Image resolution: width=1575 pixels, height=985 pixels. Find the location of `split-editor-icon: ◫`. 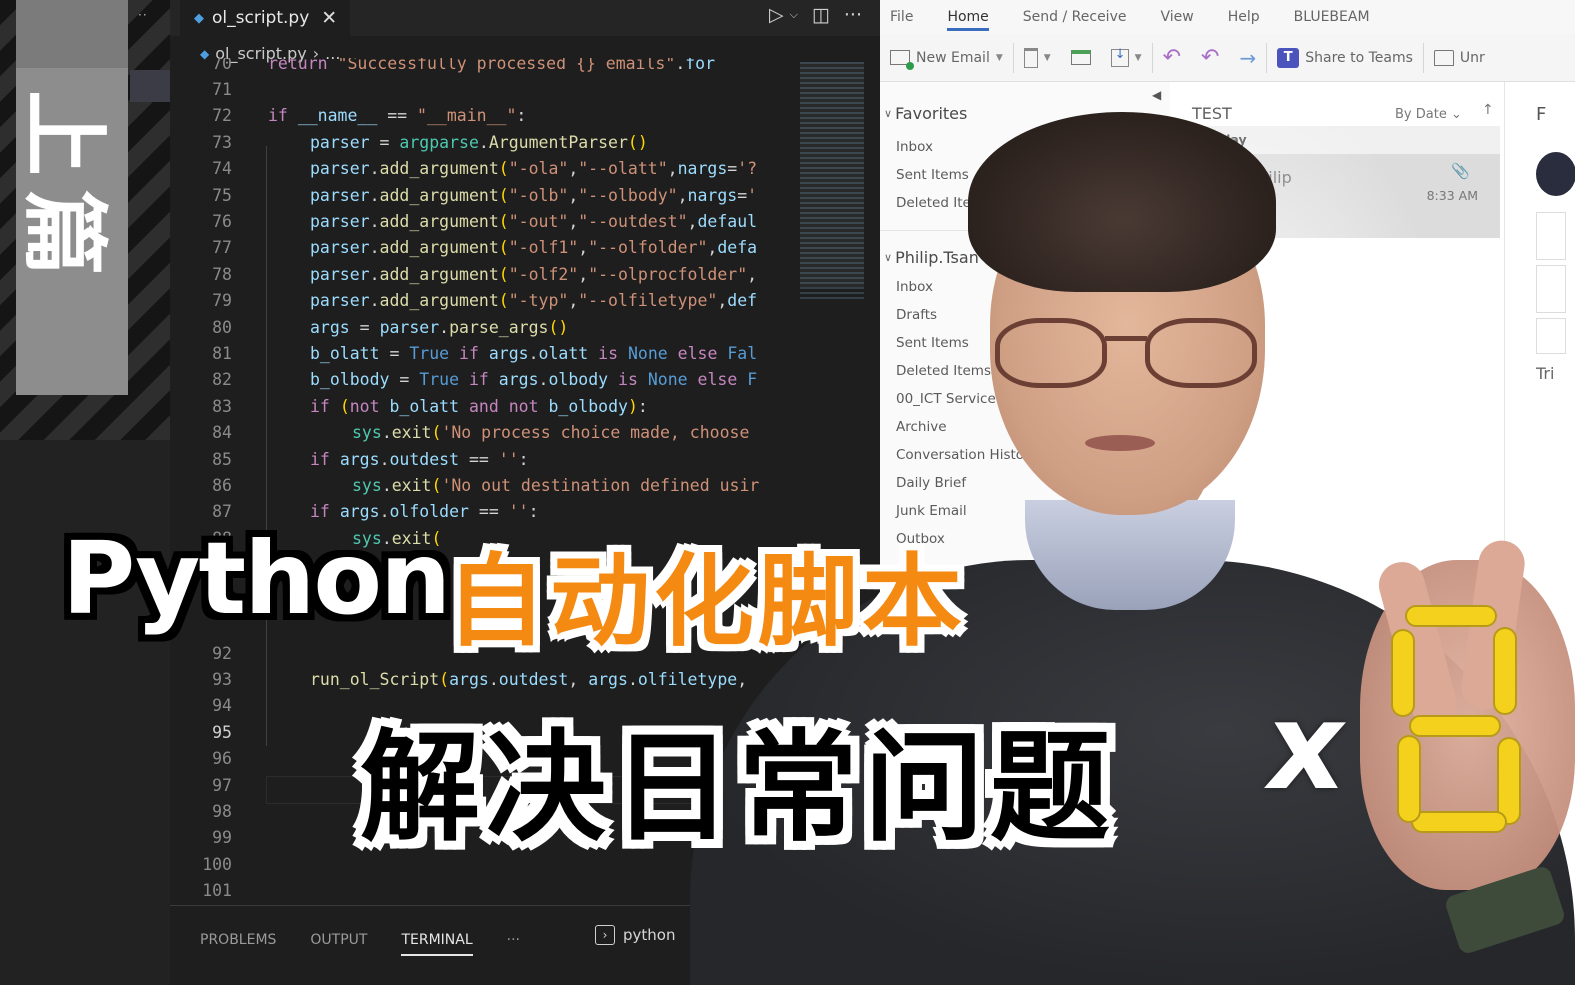

split-editor-icon: ◫ is located at coordinates (821, 15).